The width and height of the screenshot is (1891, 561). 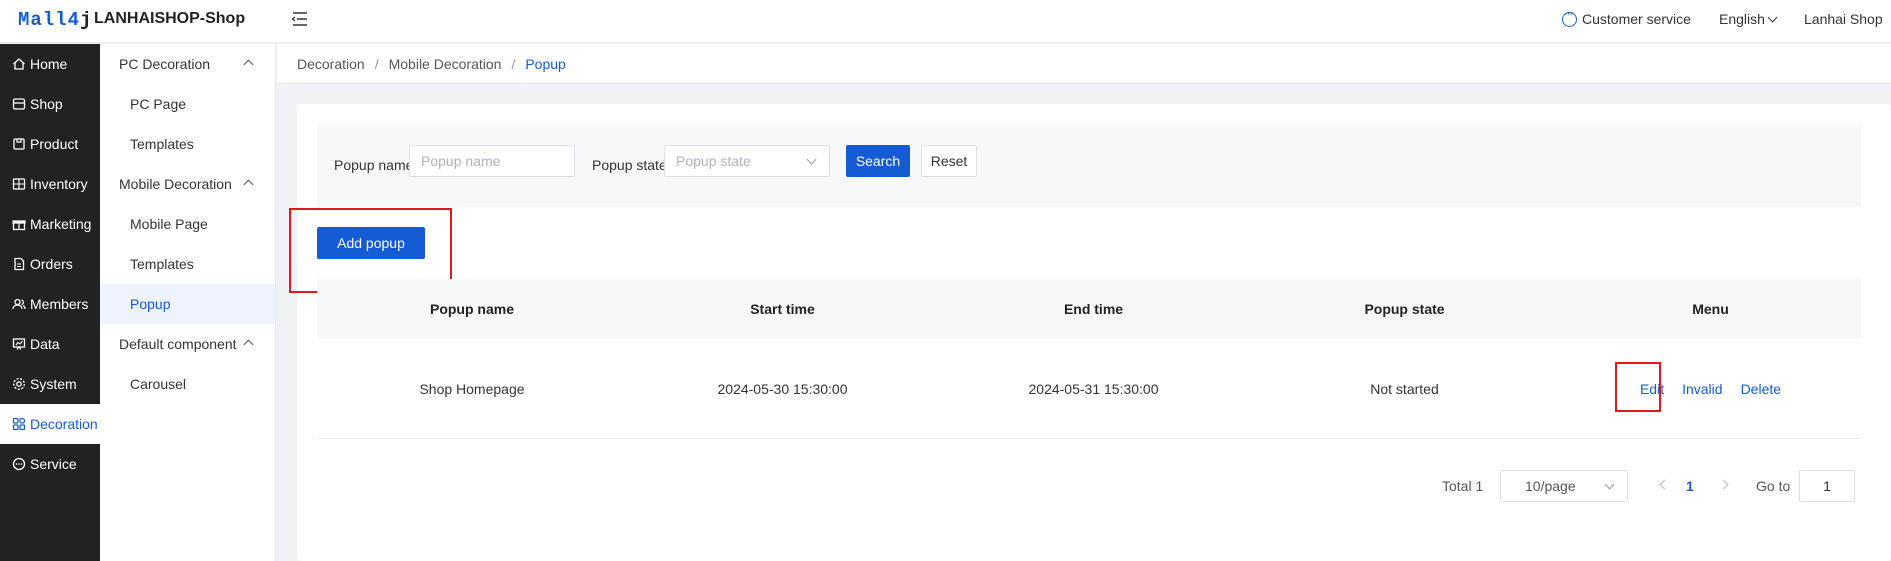 What do you see at coordinates (19, 304) in the screenshot?
I see `members-icon` at bounding box center [19, 304].